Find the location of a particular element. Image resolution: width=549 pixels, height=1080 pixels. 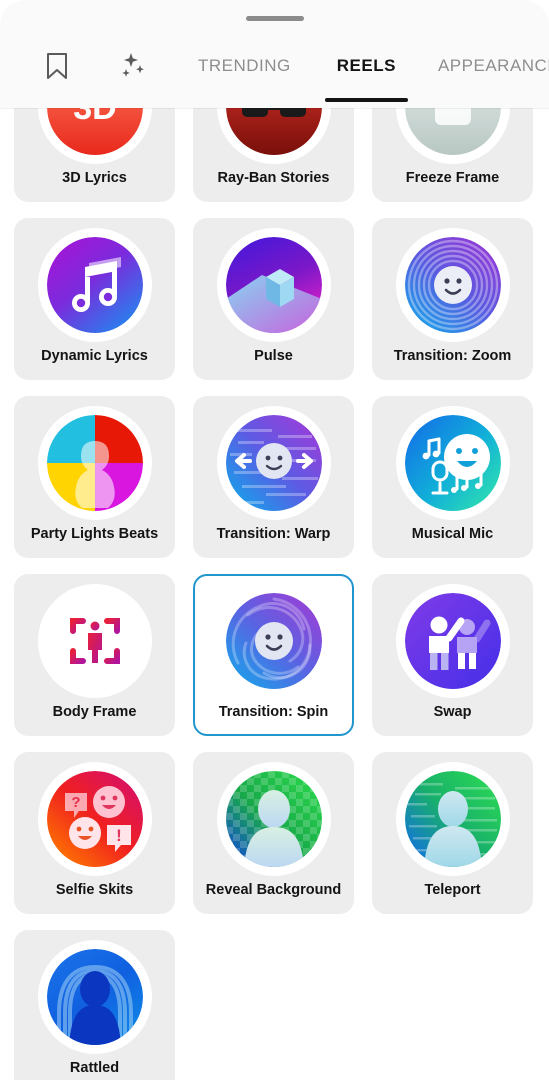

effect-label: Transition: Spin is located at coordinates (273, 712).